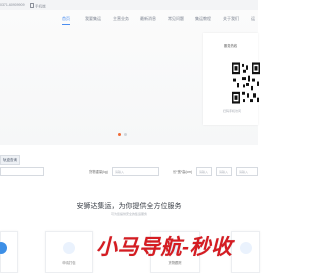  Describe the element at coordinates (135, 171) in the screenshot. I see `weight-input: 请输入` at that location.